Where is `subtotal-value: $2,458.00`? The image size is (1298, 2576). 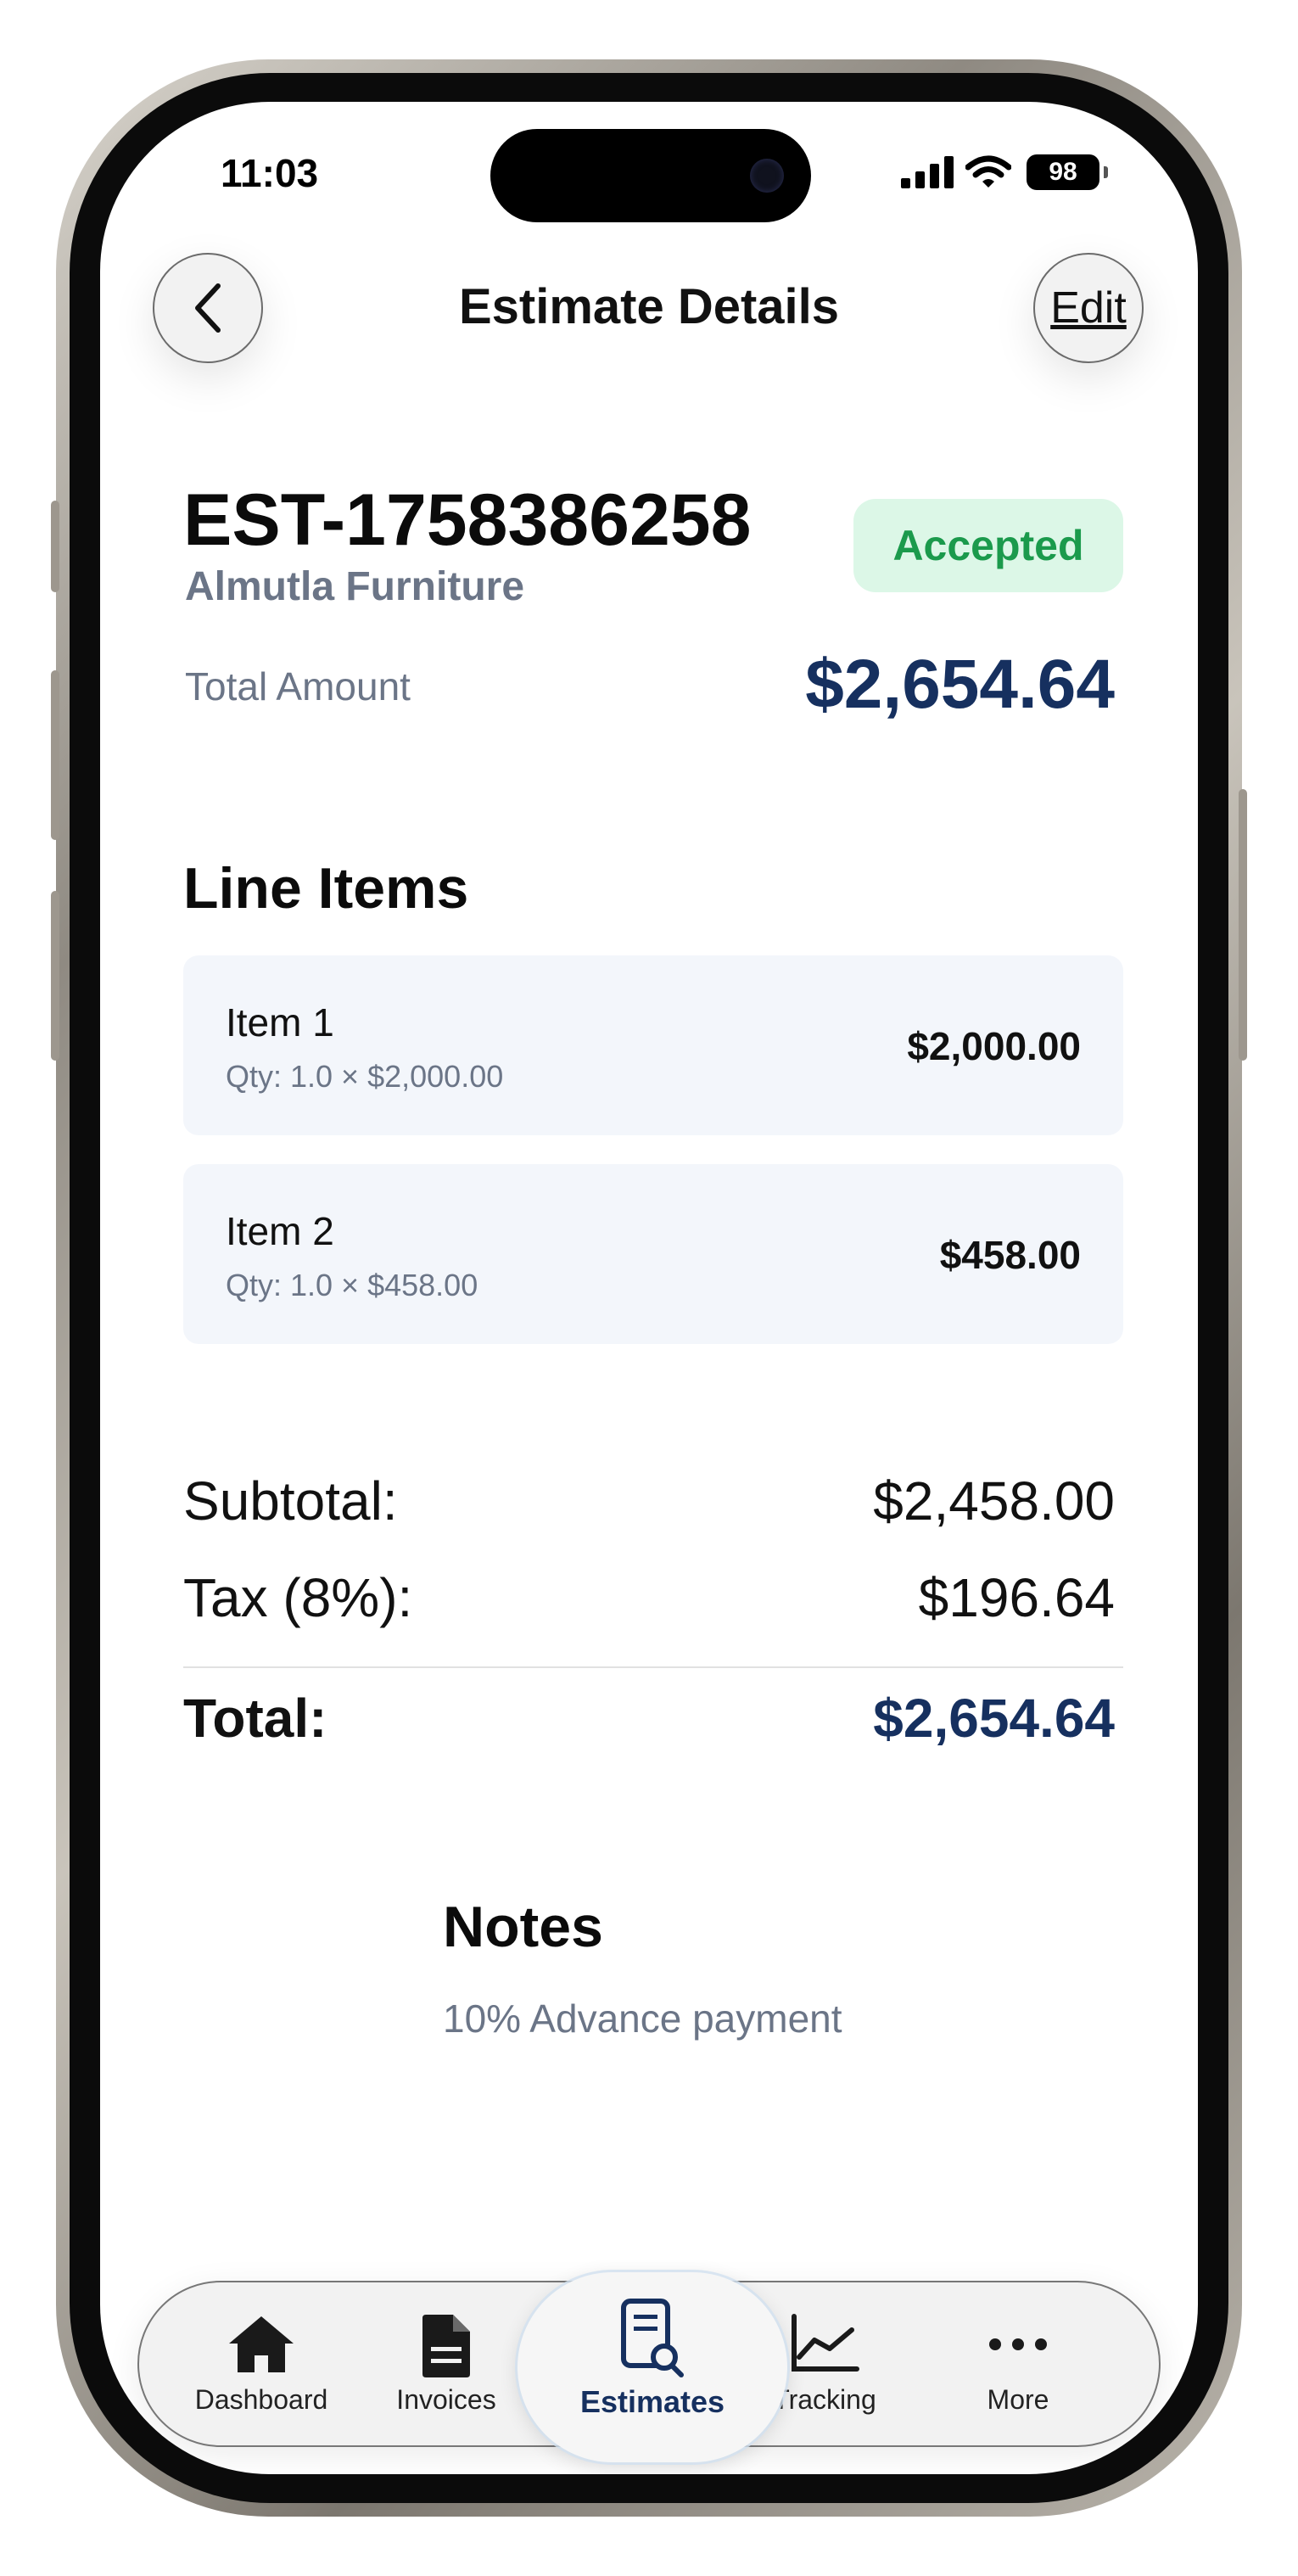 subtotal-value: $2,458.00 is located at coordinates (994, 1501).